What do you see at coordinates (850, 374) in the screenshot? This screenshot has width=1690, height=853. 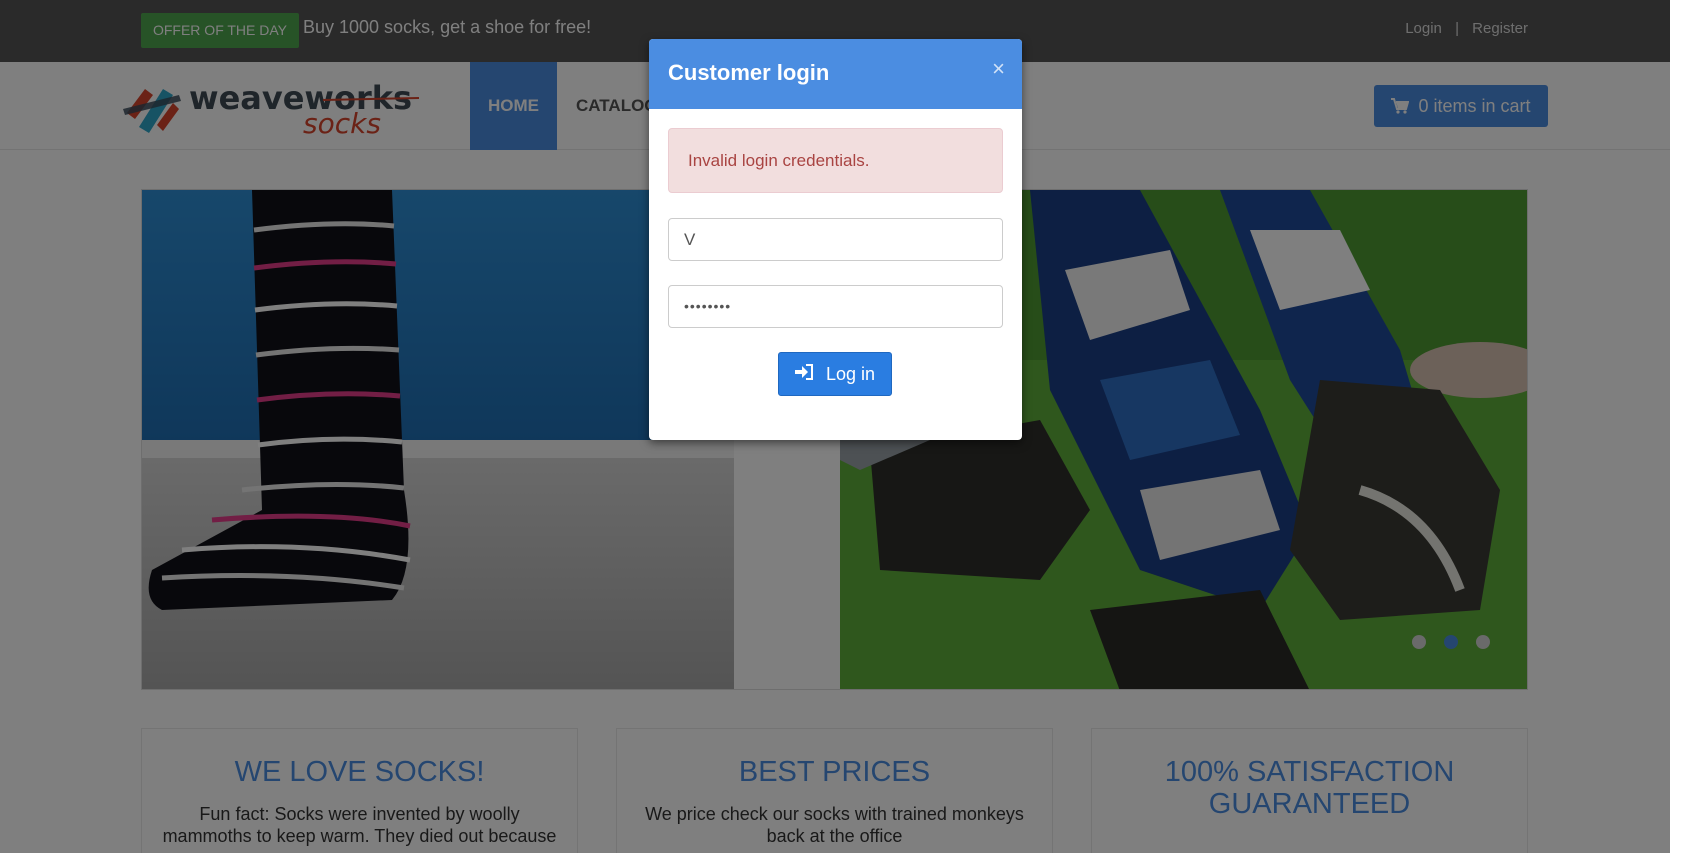 I see `login-button-label: Log in` at bounding box center [850, 374].